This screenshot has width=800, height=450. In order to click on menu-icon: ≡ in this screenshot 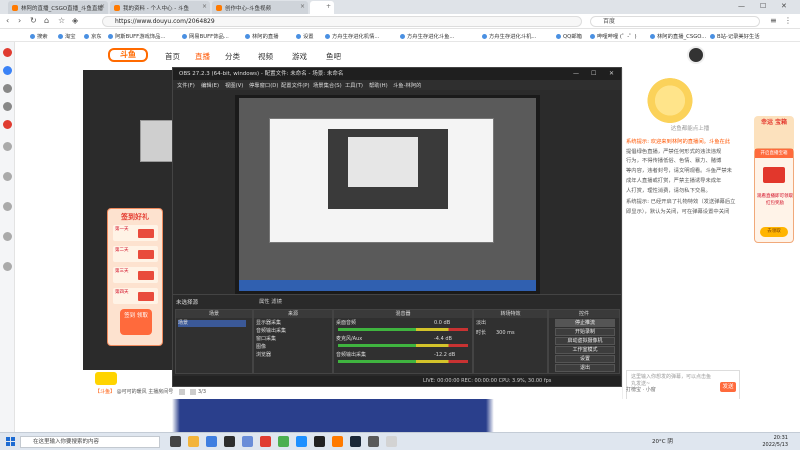, I will do `click(773, 20)`.